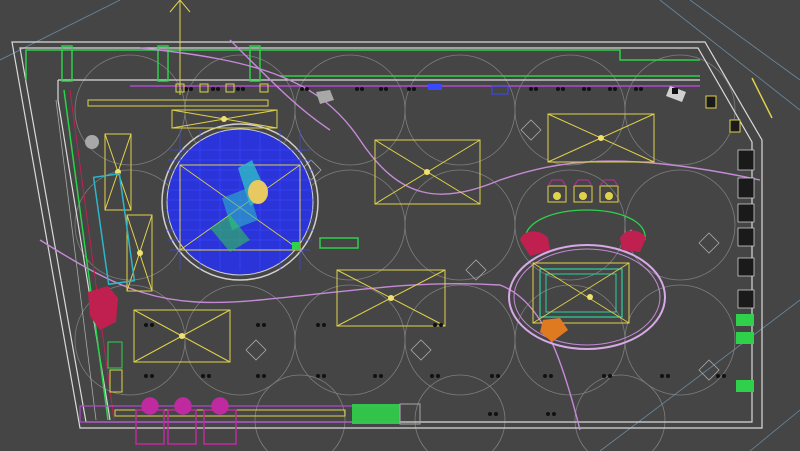  I want to click on left-red-seat, so click(103, 308).